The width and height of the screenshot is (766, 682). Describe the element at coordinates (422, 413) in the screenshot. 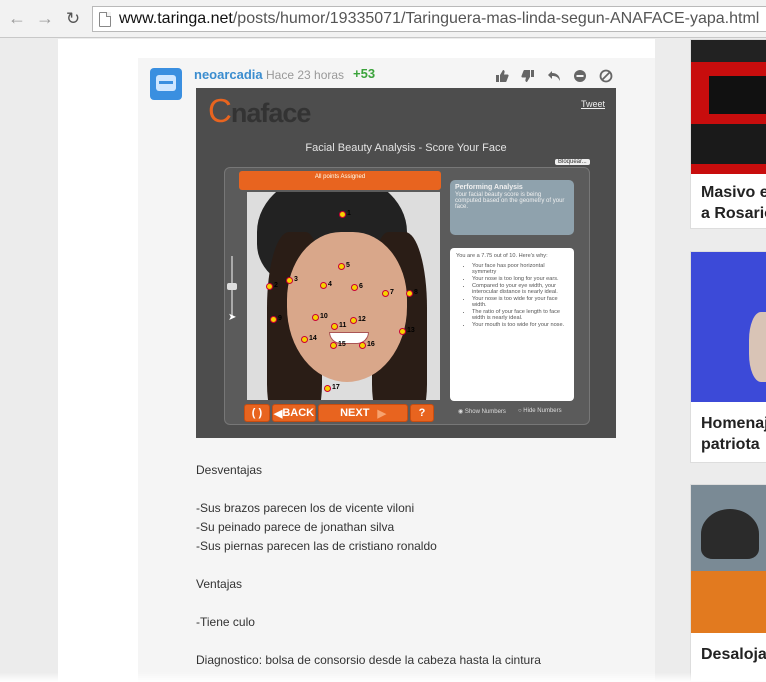

I see `help-button: ?` at that location.